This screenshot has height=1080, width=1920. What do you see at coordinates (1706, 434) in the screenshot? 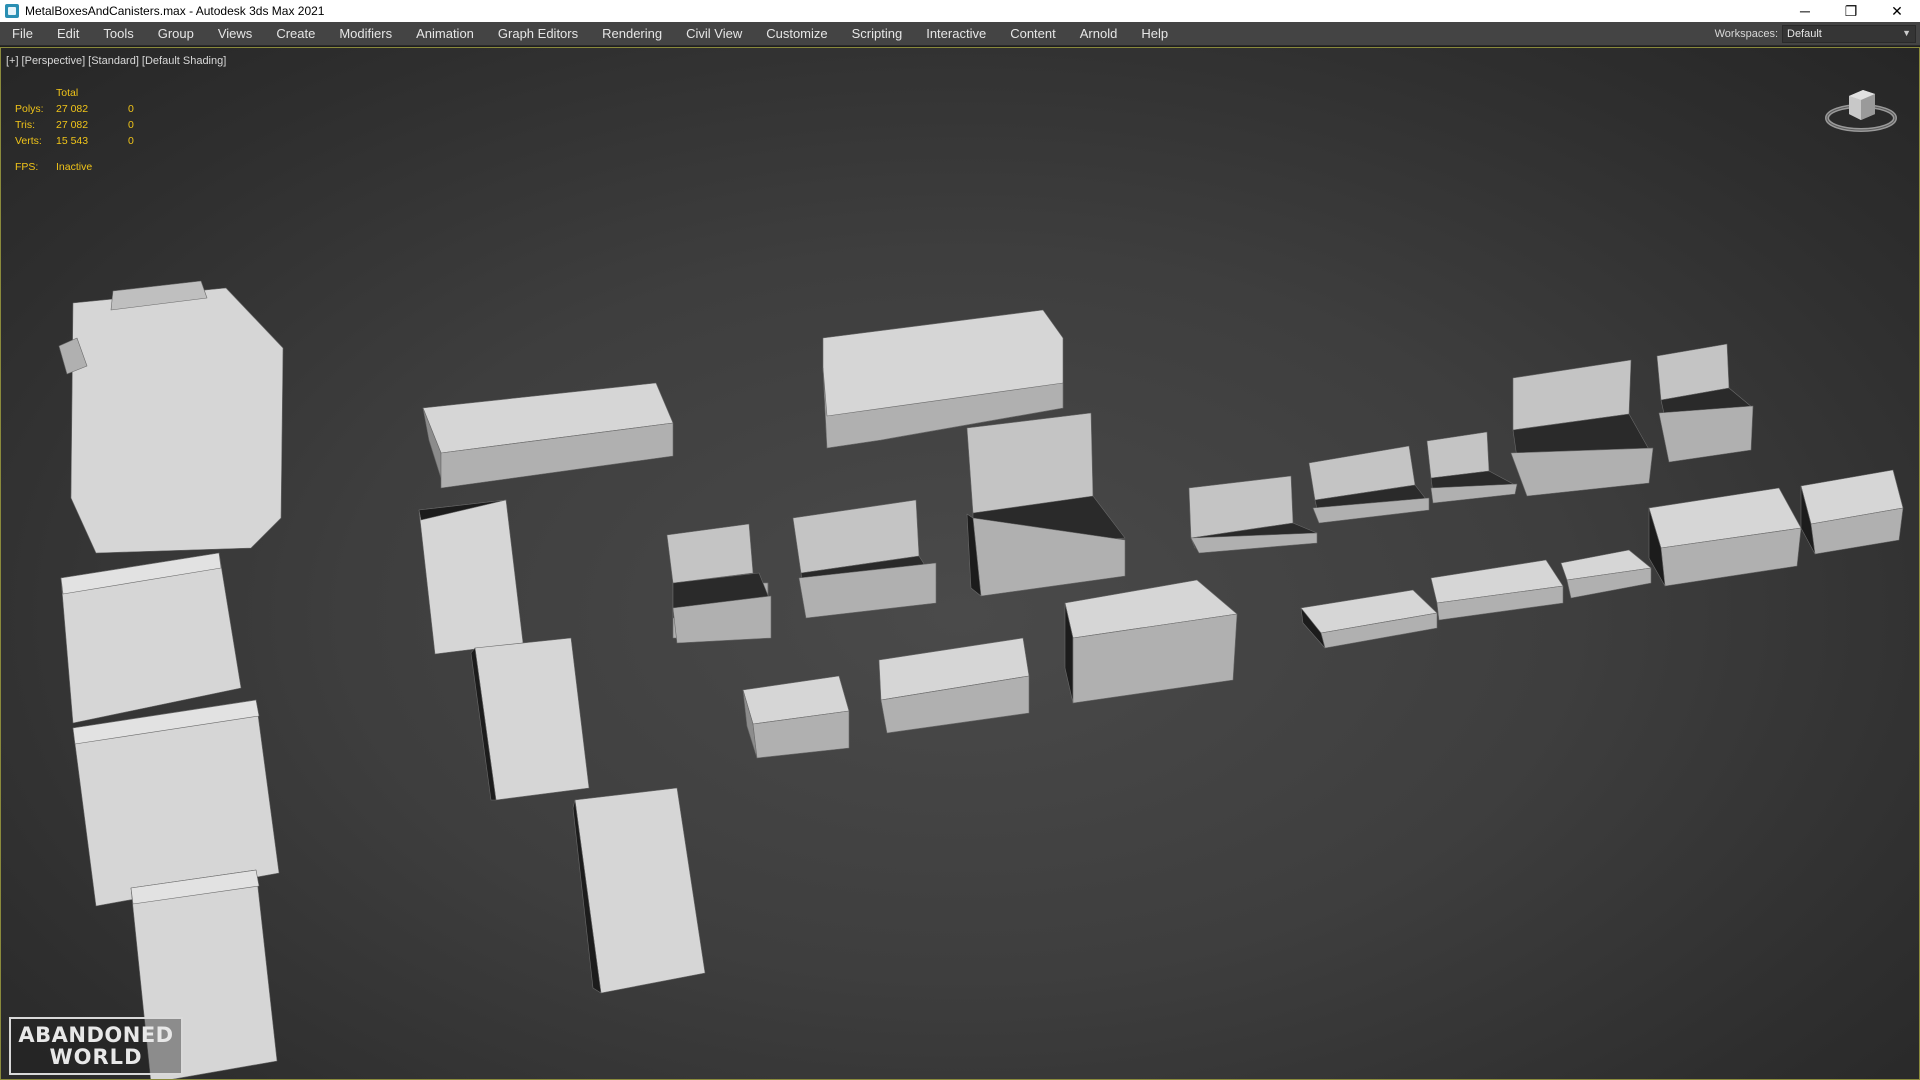
I see `tin-5-front` at bounding box center [1706, 434].